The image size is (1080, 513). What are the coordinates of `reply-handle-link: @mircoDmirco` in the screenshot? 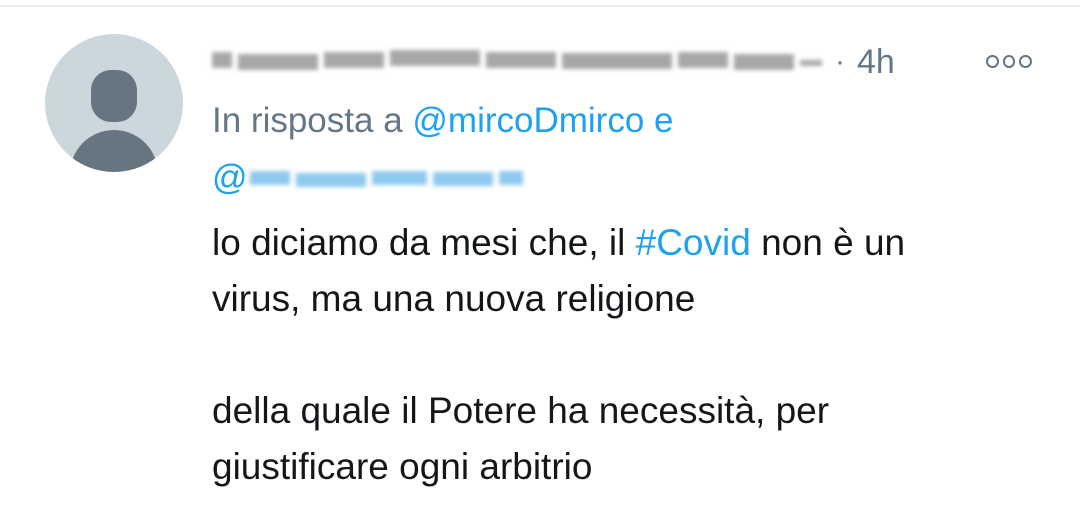 It's located at (528, 120).